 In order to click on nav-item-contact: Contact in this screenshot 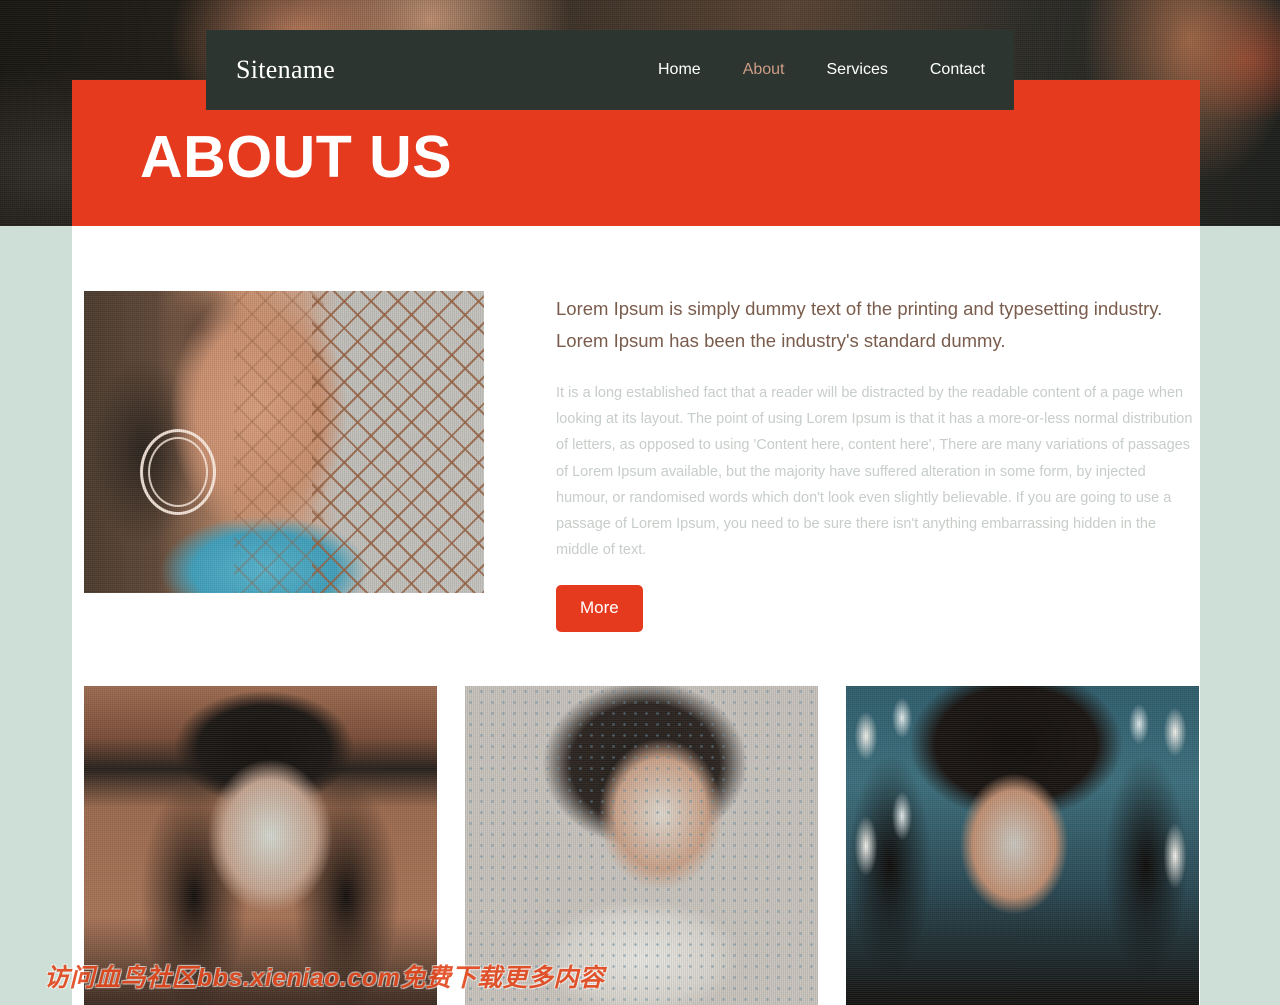, I will do `click(957, 70)`.